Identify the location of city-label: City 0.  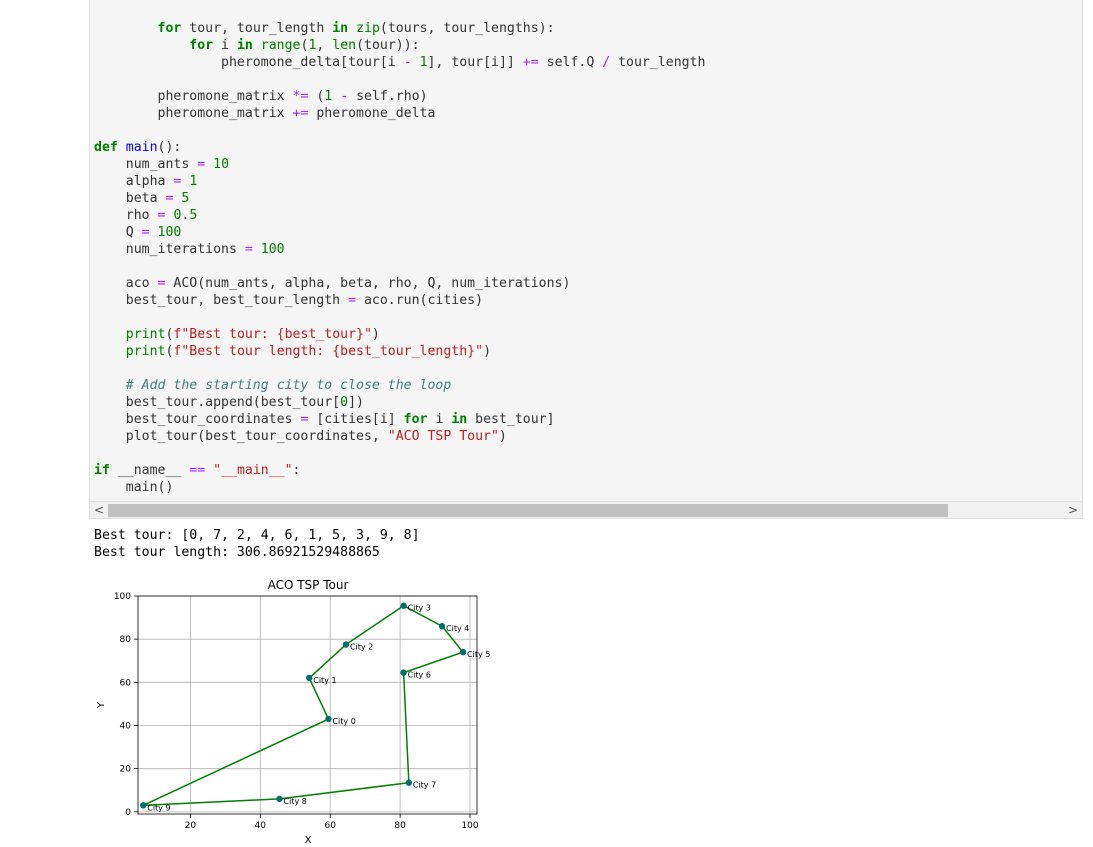
(343, 721).